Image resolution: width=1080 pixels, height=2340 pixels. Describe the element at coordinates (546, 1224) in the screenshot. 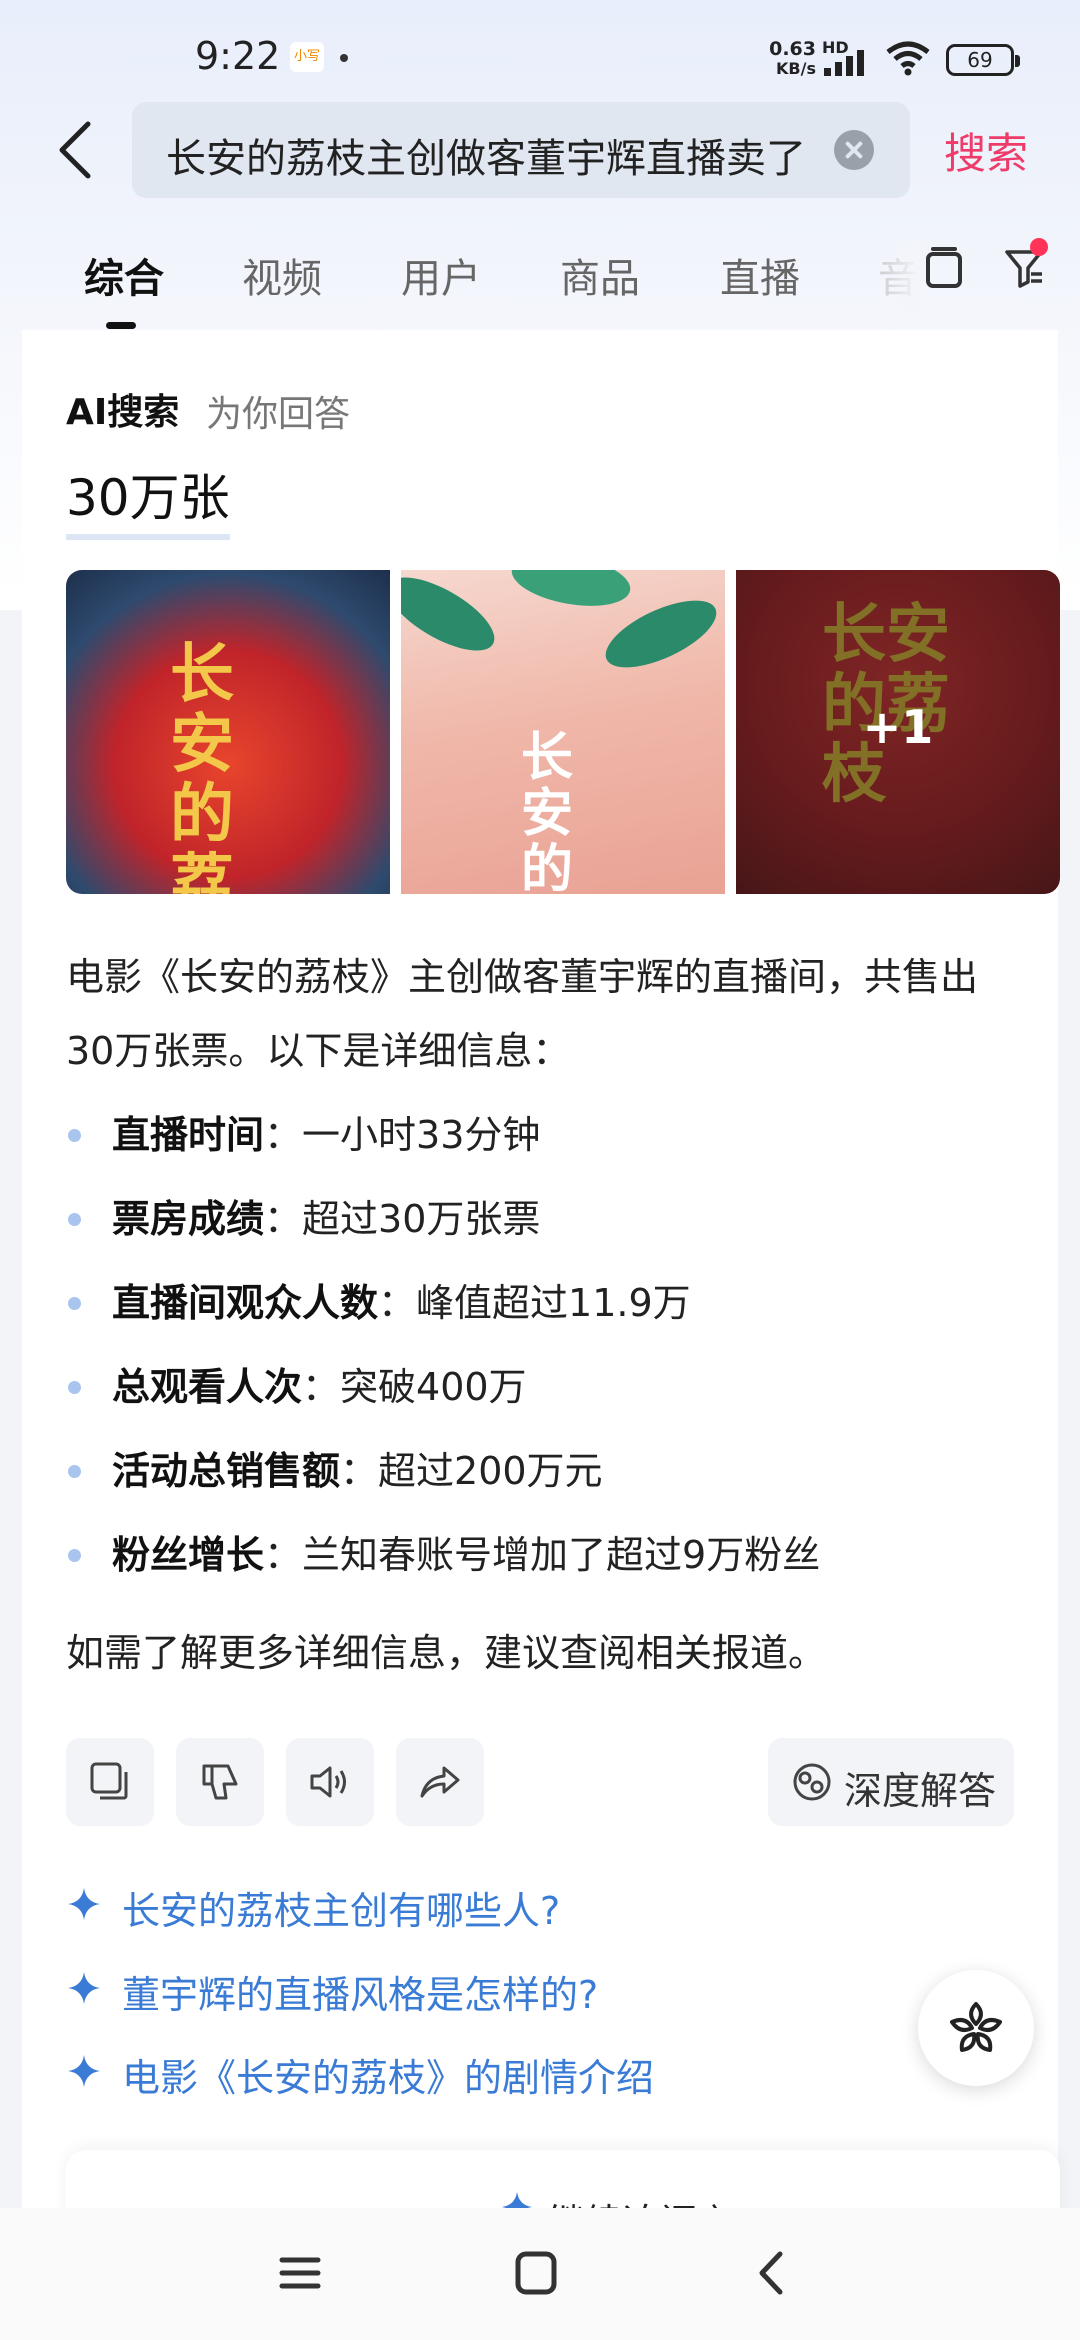

I see `list-item: 票房成绩：超过30万张票` at that location.